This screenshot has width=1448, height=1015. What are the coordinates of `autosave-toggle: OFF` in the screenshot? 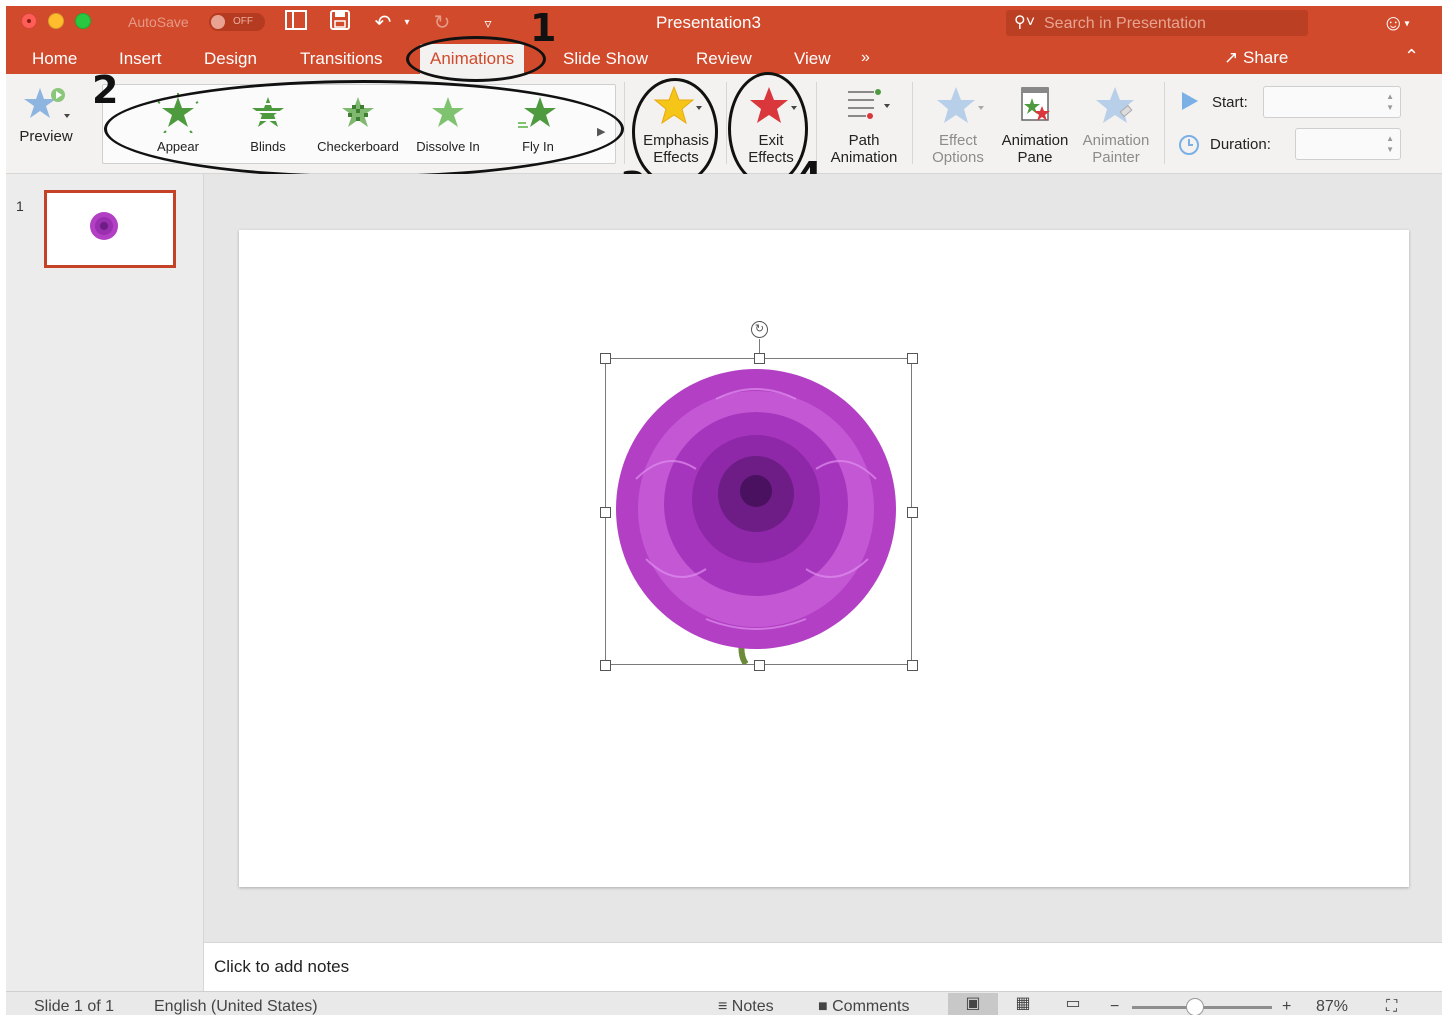 It's located at (237, 22).